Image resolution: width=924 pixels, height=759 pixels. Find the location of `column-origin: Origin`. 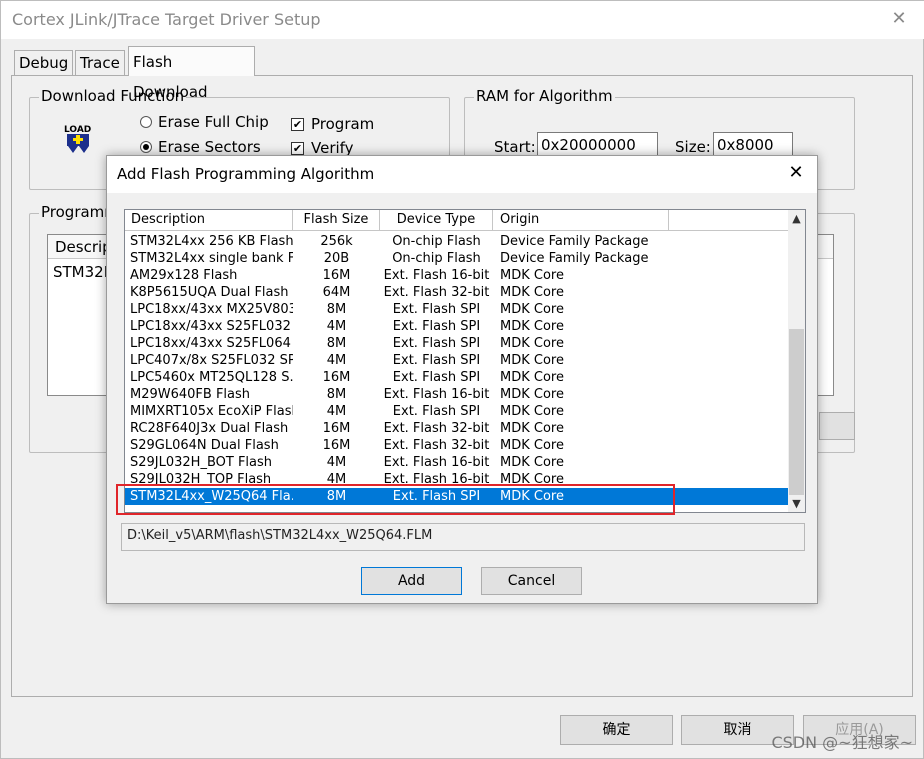

column-origin: Origin is located at coordinates (581, 220).